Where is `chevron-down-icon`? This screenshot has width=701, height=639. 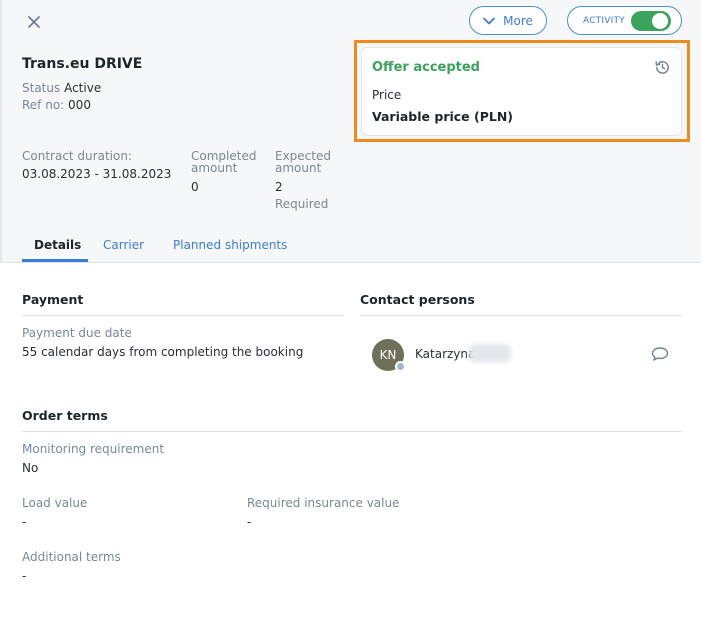
chevron-down-icon is located at coordinates (489, 20).